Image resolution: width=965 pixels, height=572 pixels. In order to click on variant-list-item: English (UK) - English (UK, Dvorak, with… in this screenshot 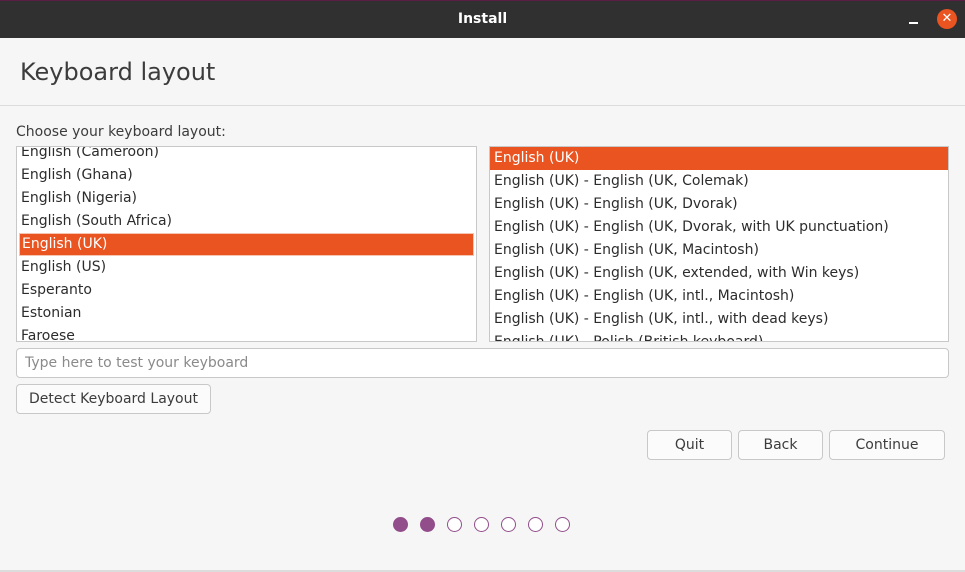, I will do `click(719, 227)`.